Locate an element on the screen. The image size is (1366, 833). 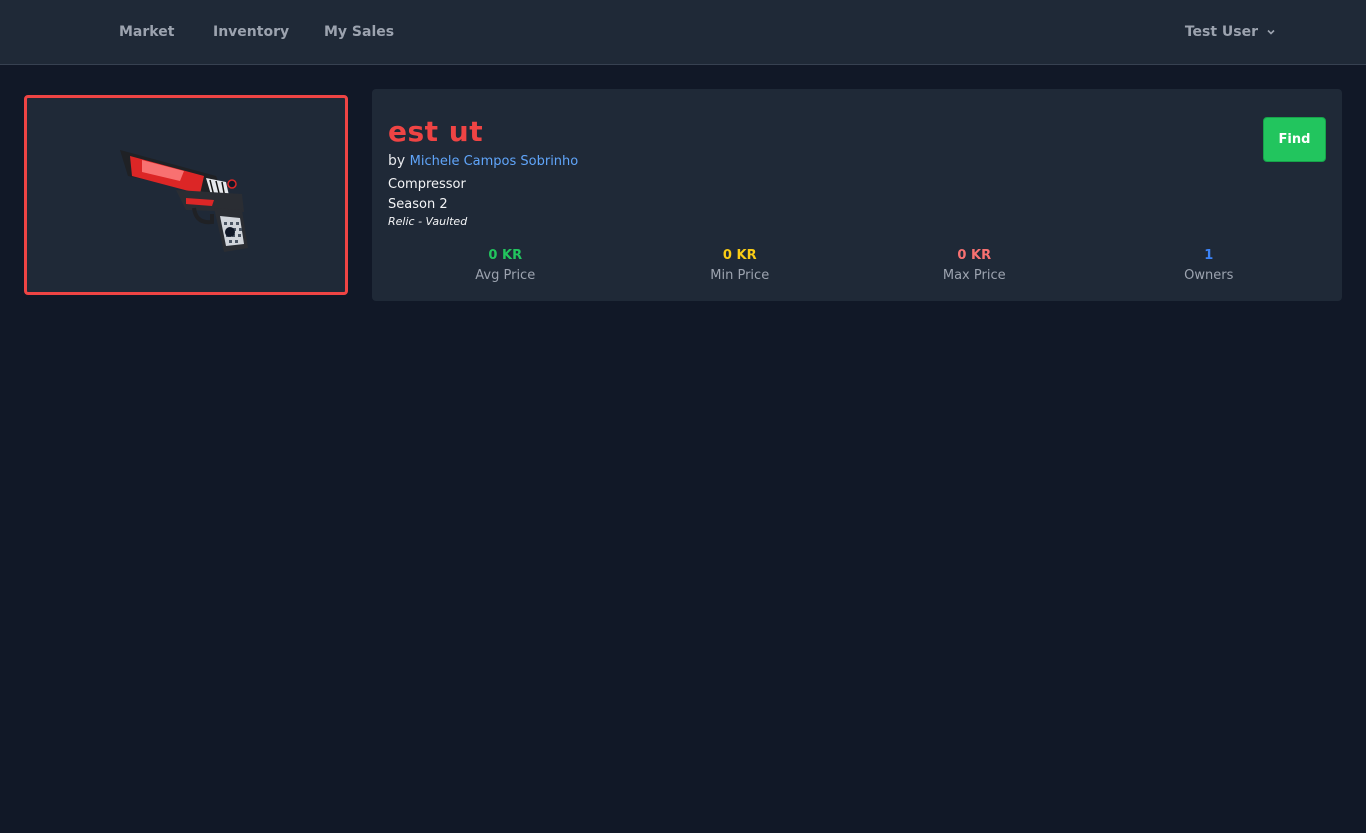
stat-avg-price: 0 KR Avg Price is located at coordinates (505, 267).